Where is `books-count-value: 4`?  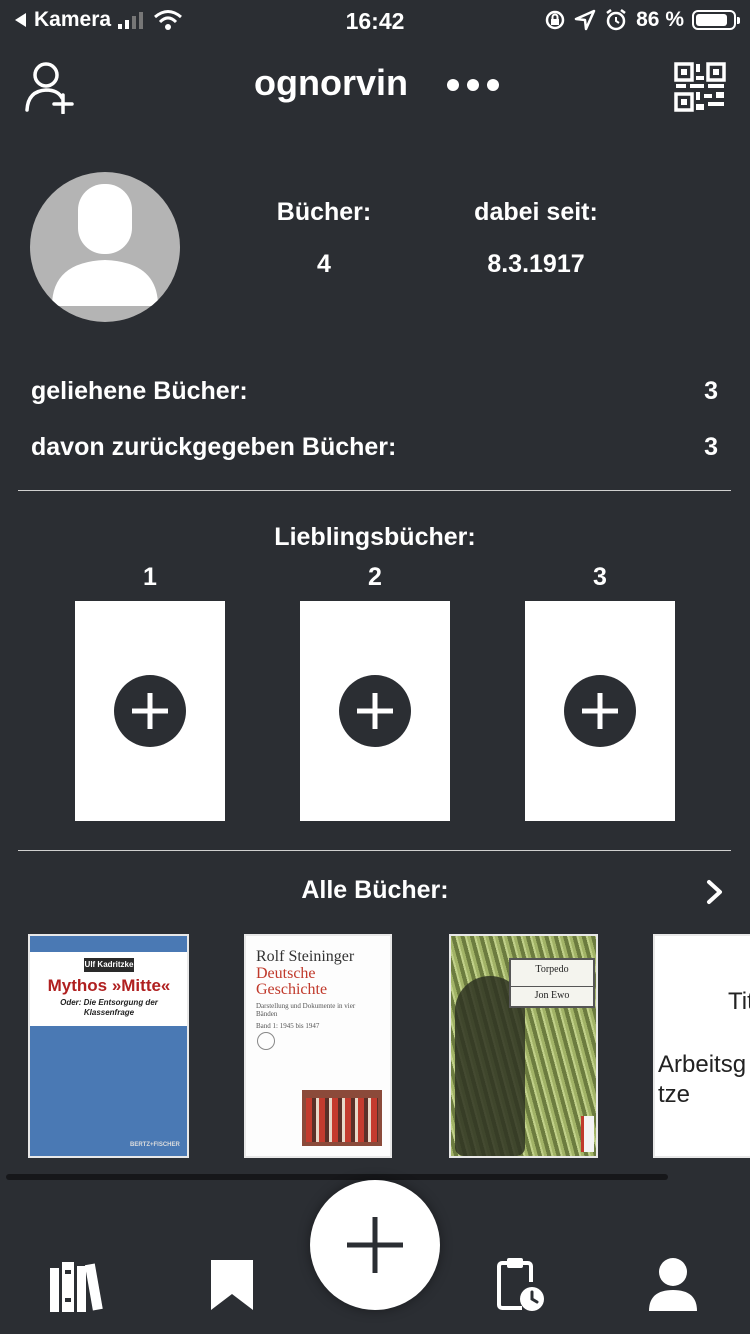 books-count-value: 4 is located at coordinates (324, 264).